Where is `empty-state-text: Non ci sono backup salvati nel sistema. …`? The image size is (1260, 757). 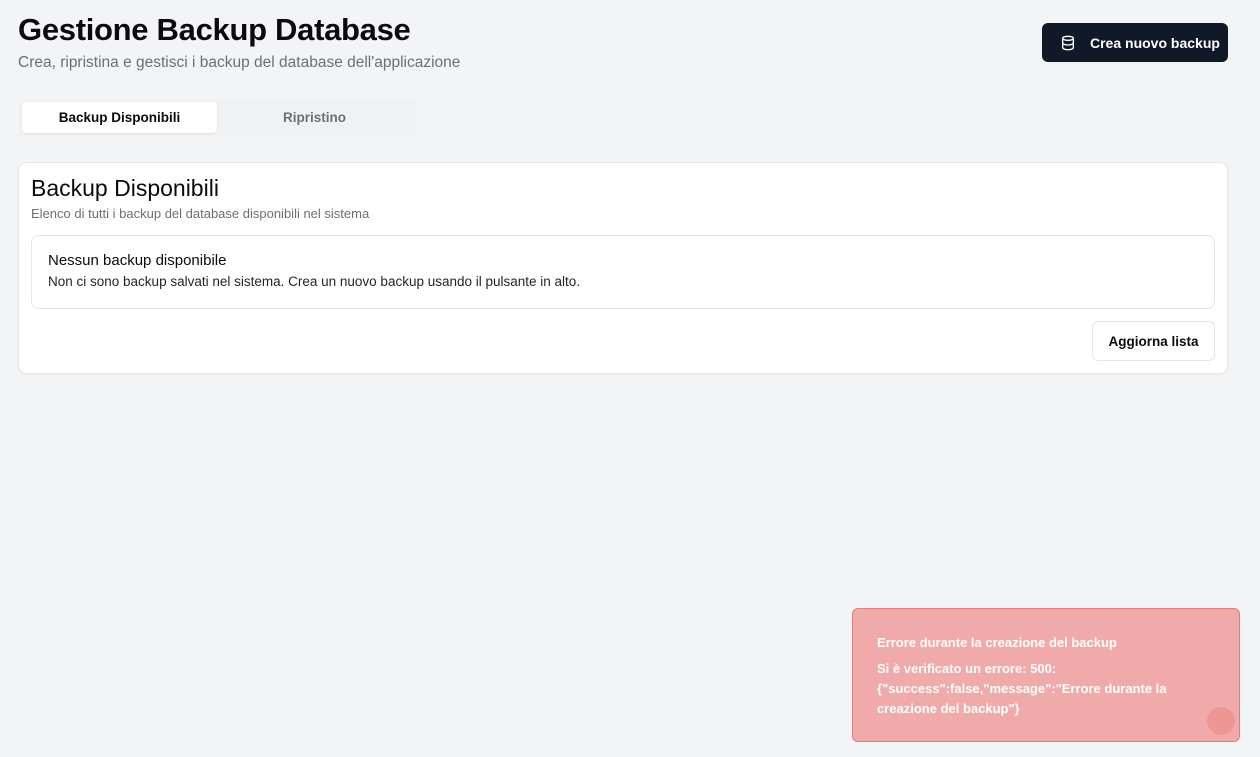
empty-state-text: Non ci sono backup salvati nel sistema. … is located at coordinates (314, 281).